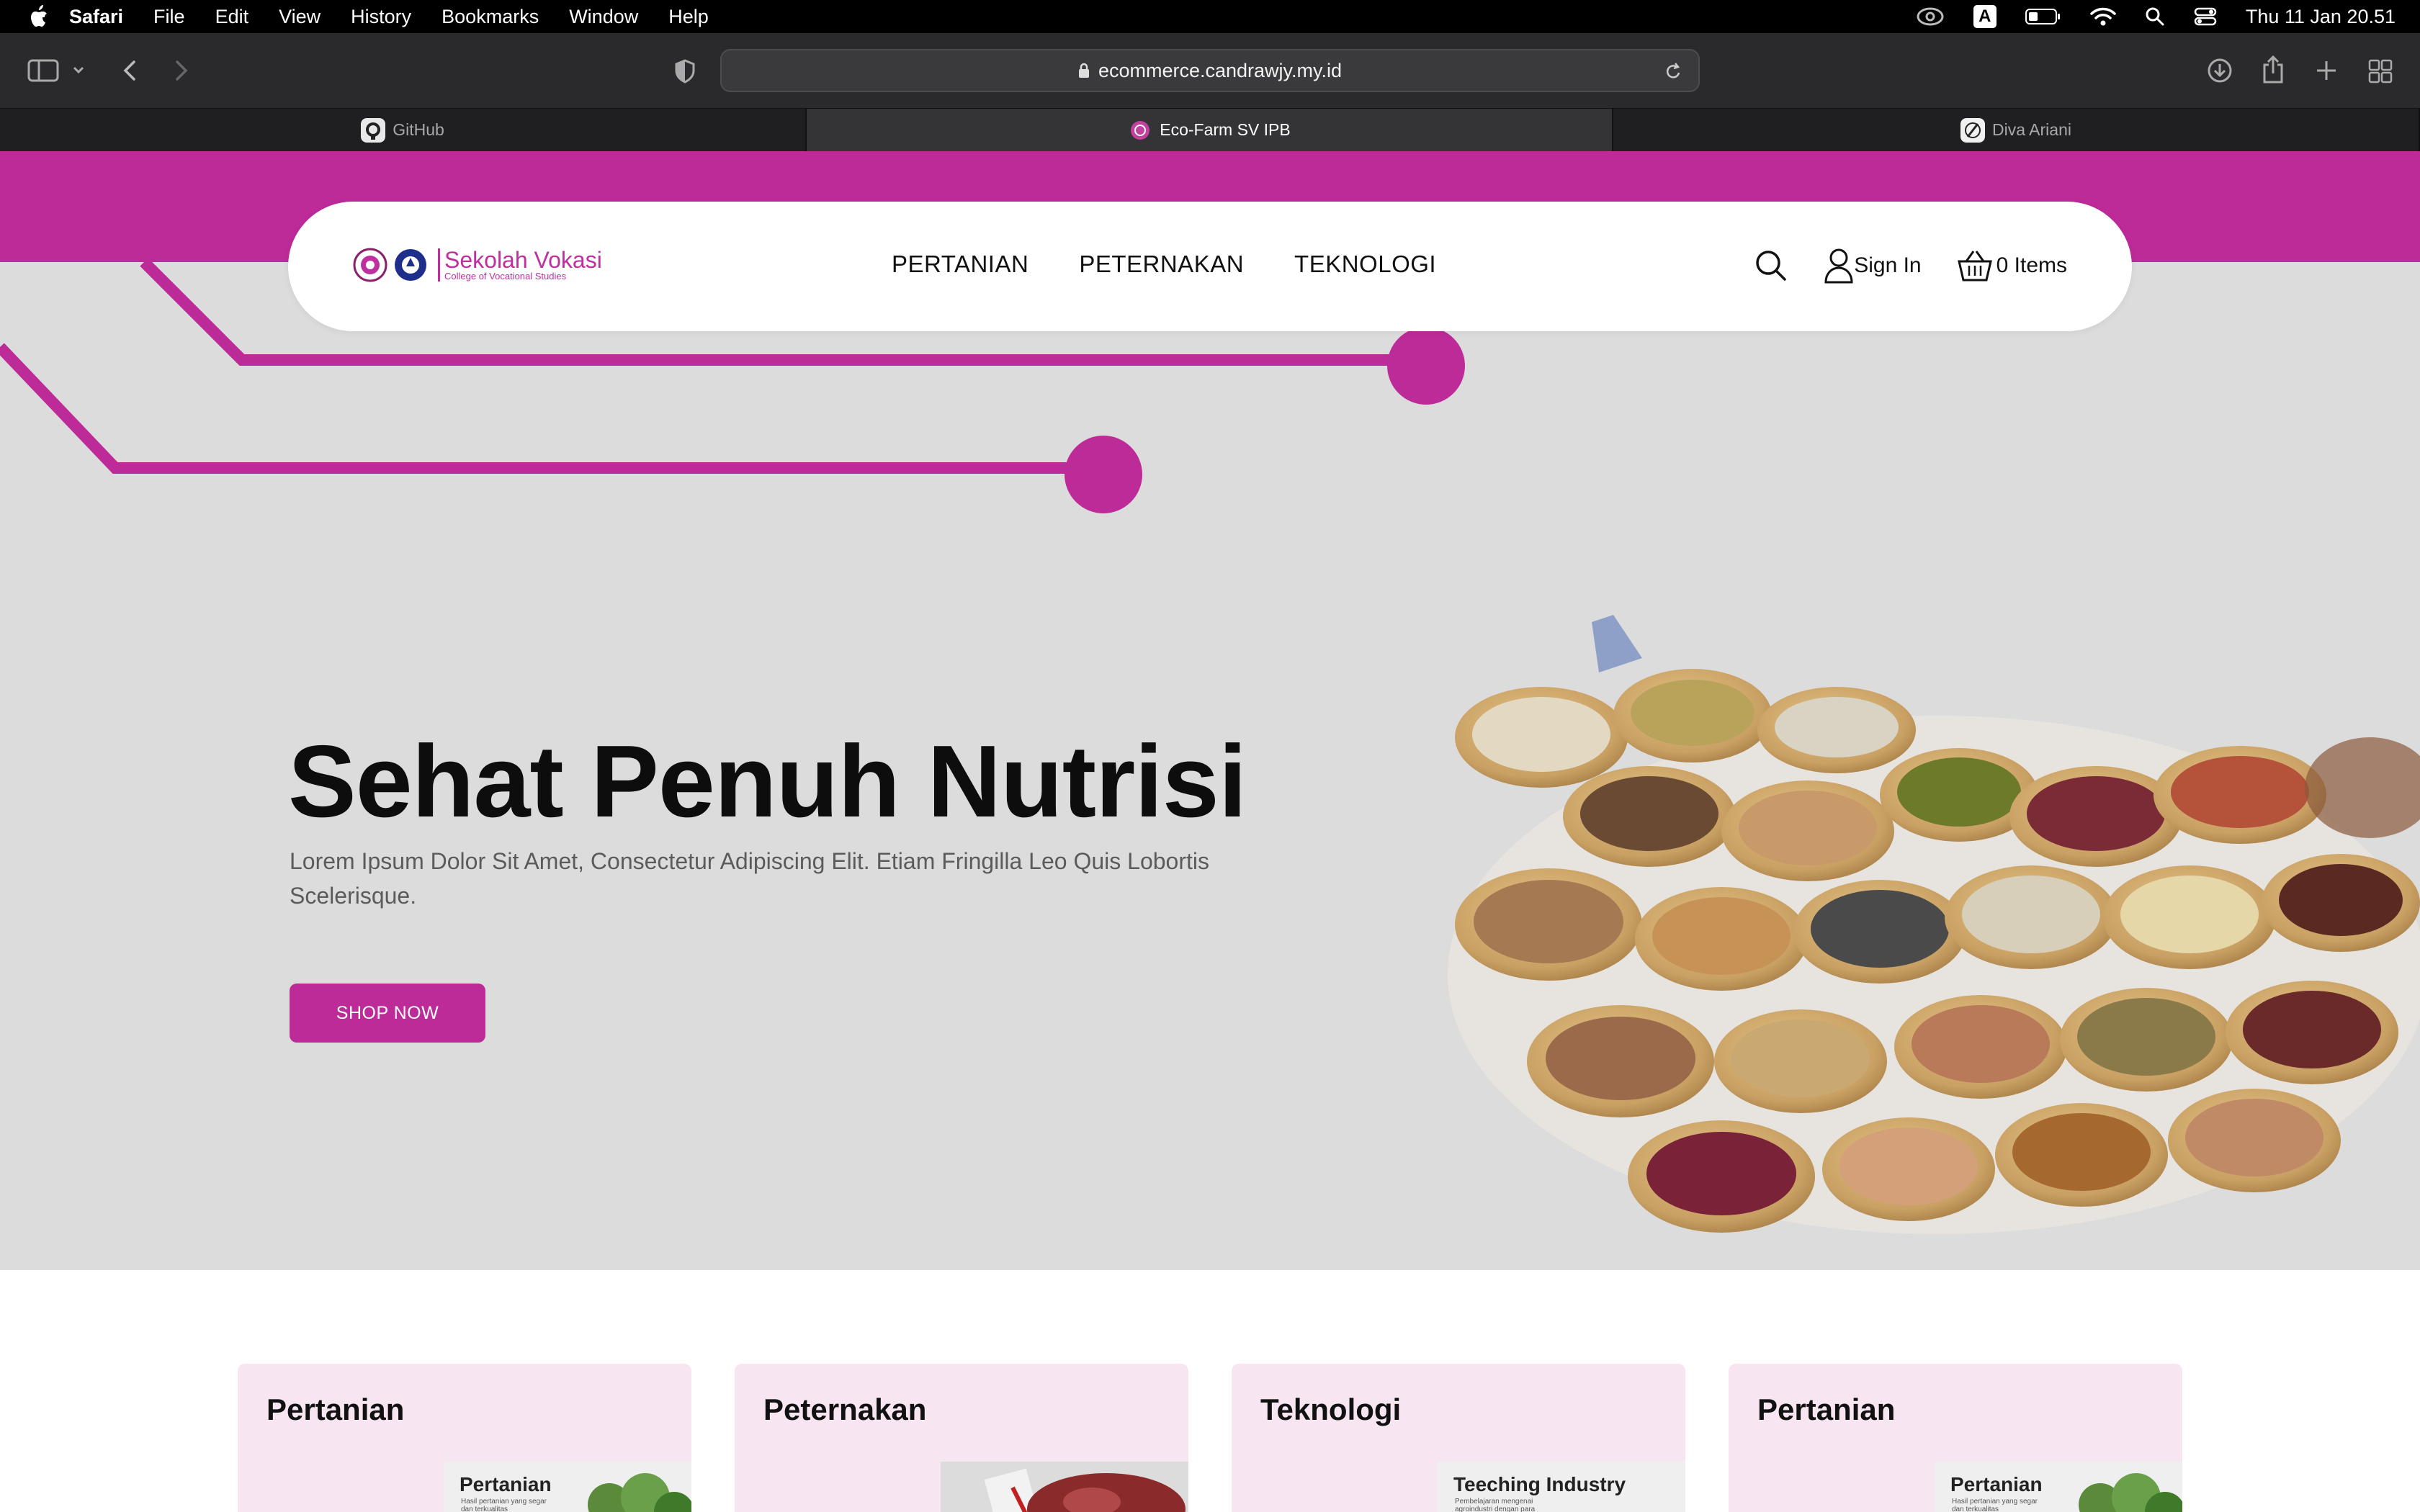 The image size is (2420, 1512). I want to click on tab-github: GitHub, so click(403, 130).